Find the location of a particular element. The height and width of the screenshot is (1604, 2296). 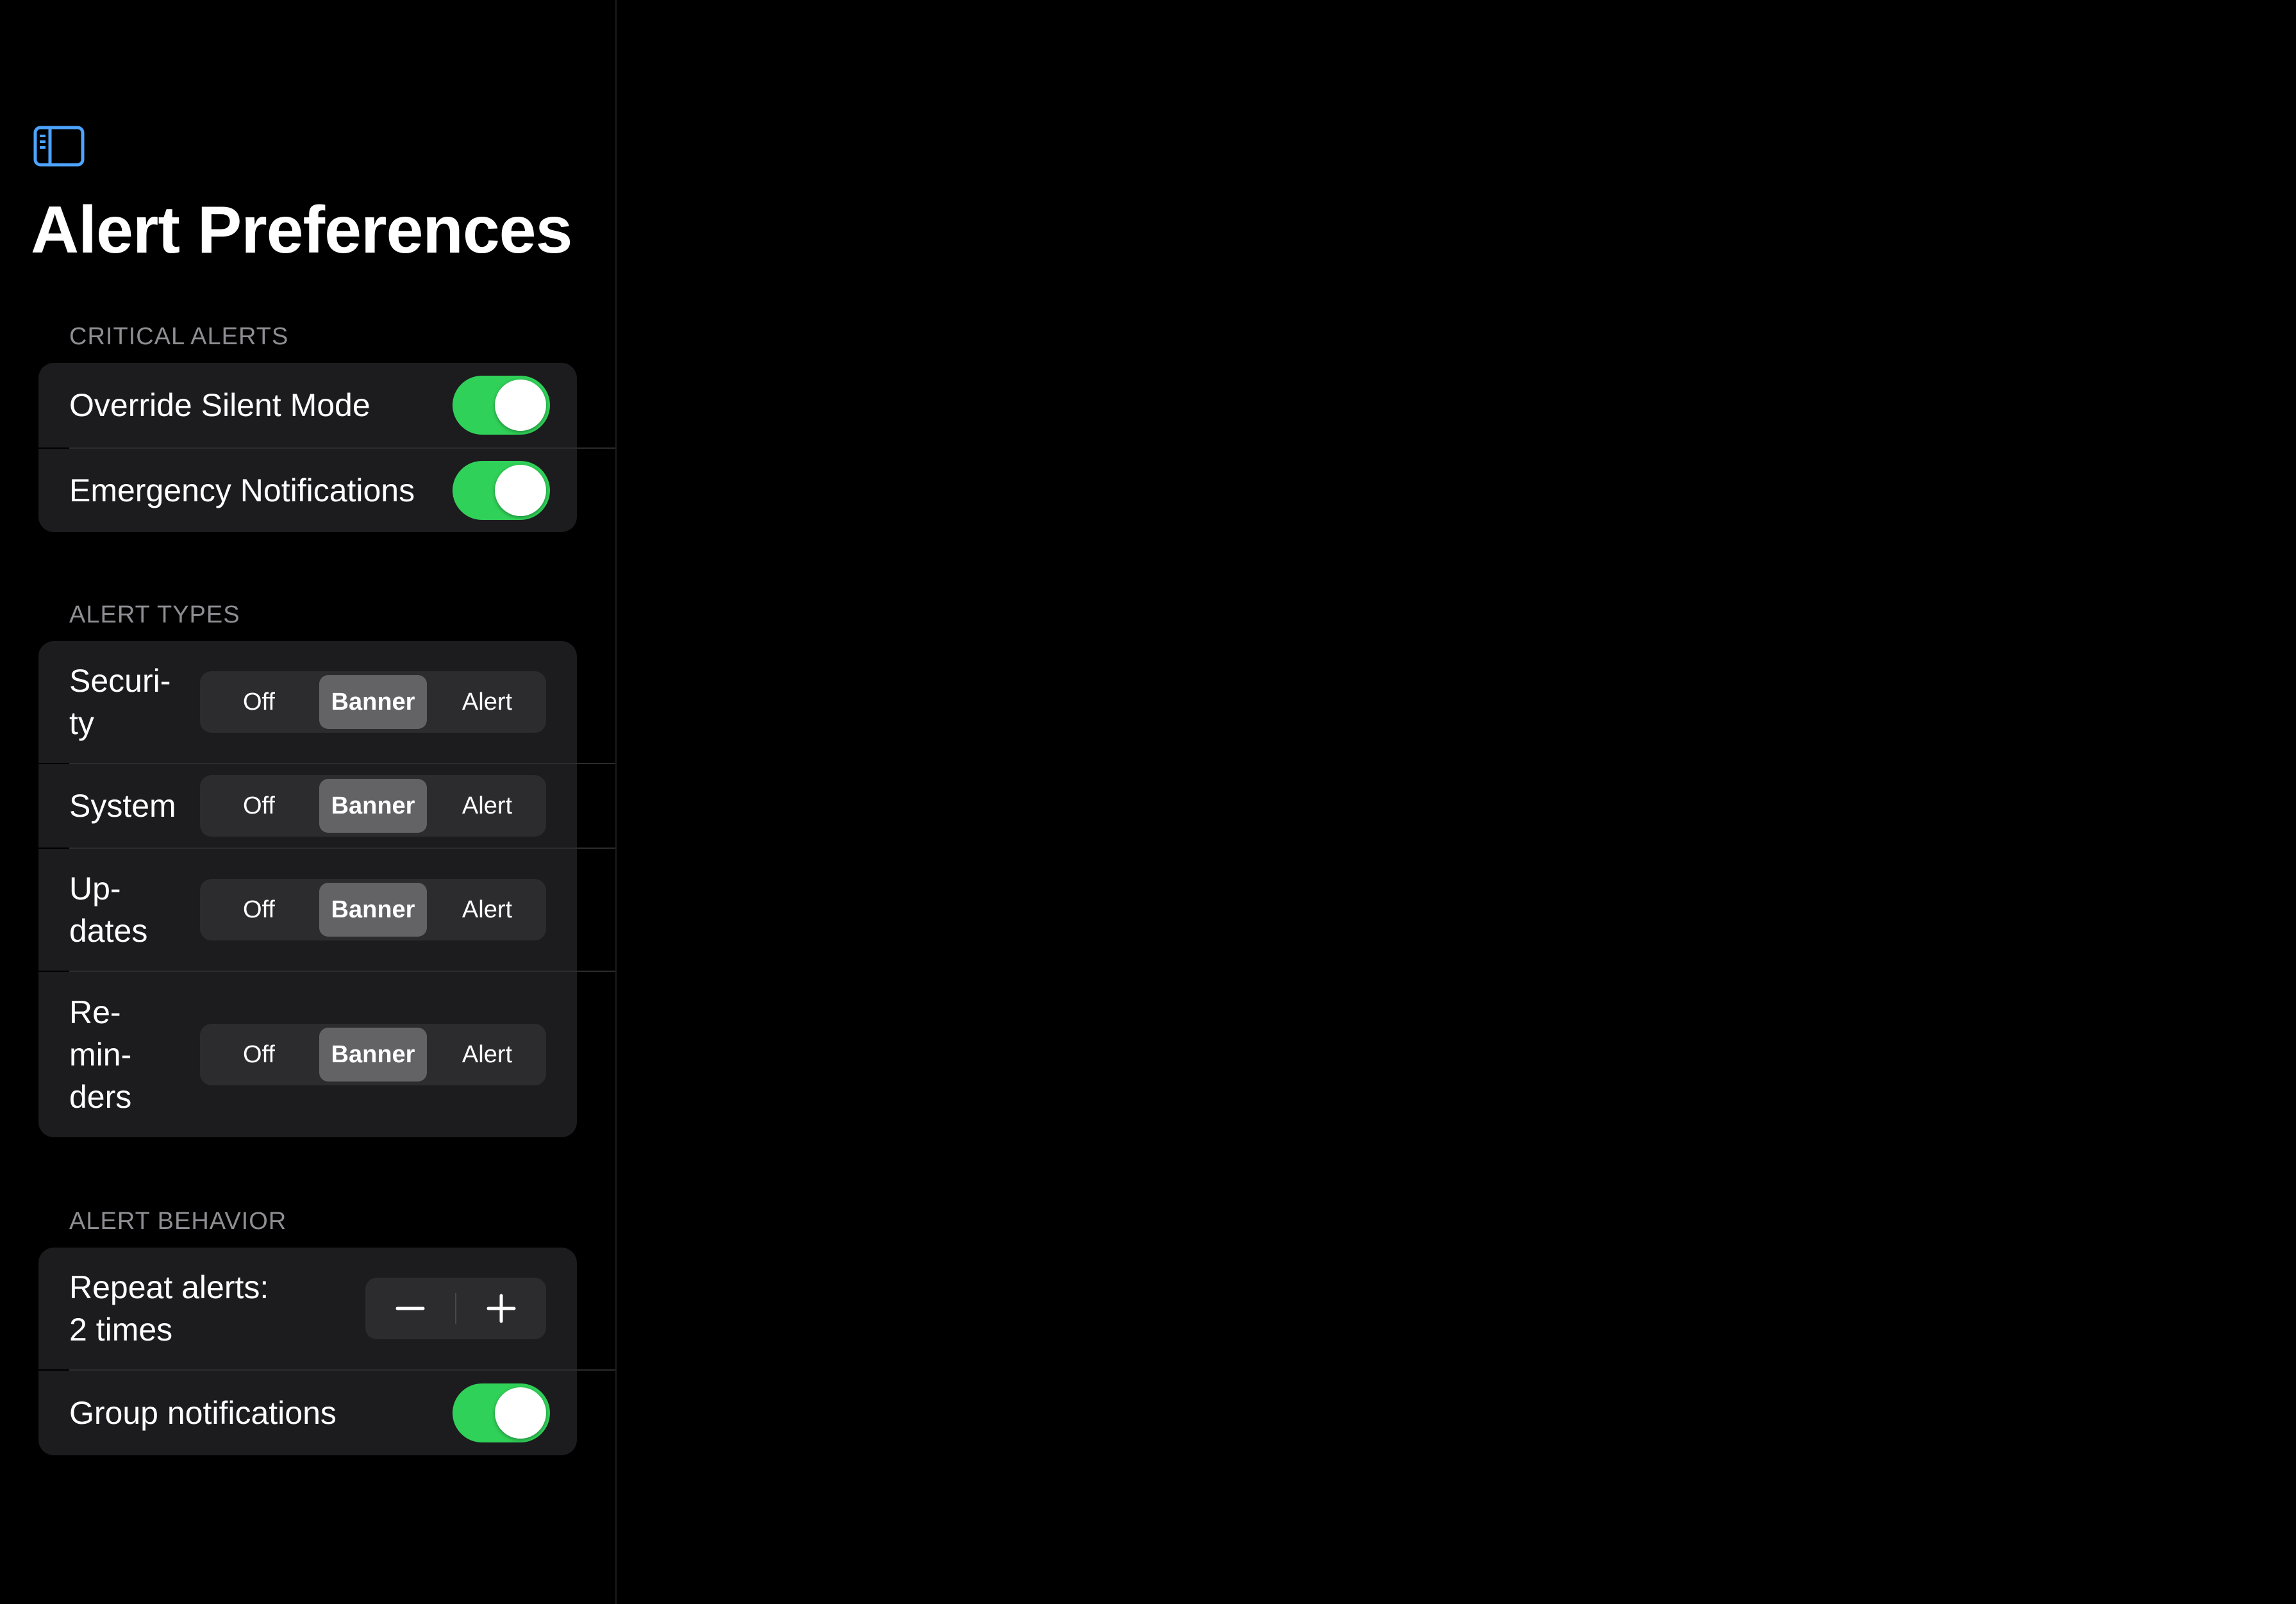

system-segmented-control: Off Banner Alert is located at coordinates (373, 806).